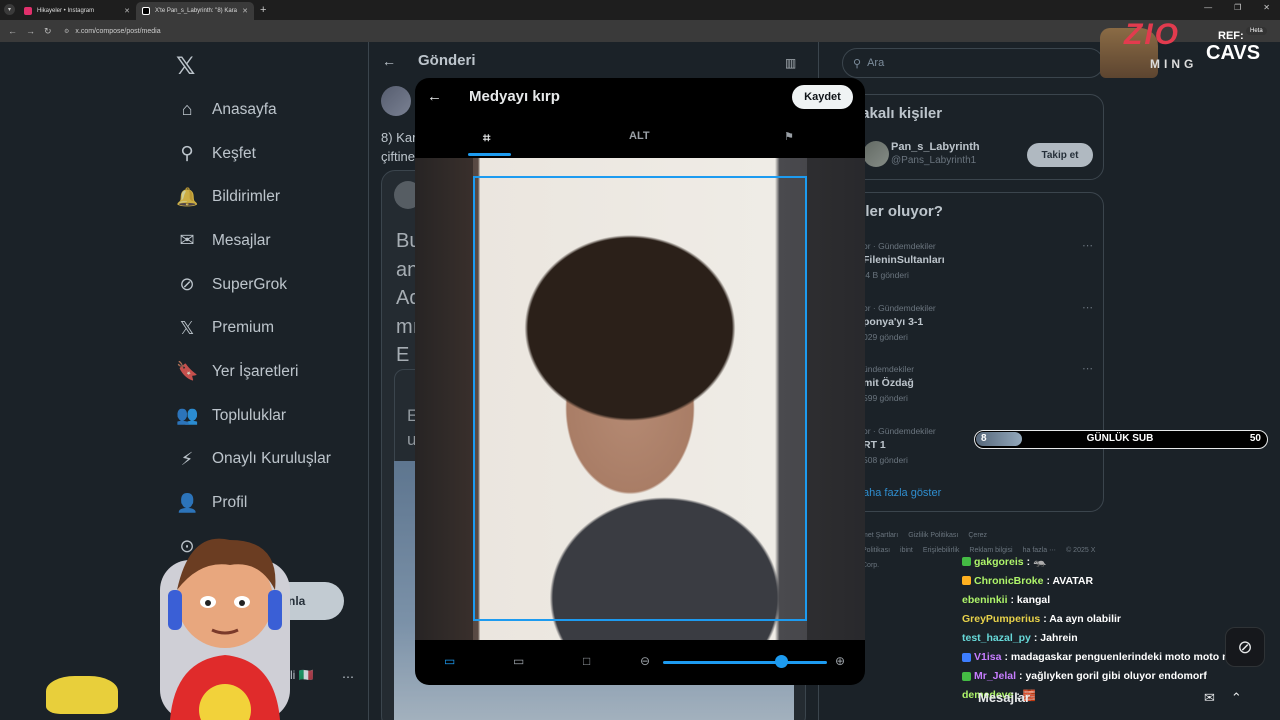 The width and height of the screenshot is (1280, 720). What do you see at coordinates (1001, 619) in the screenshot?
I see `chat-username: GreyPumperius` at bounding box center [1001, 619].